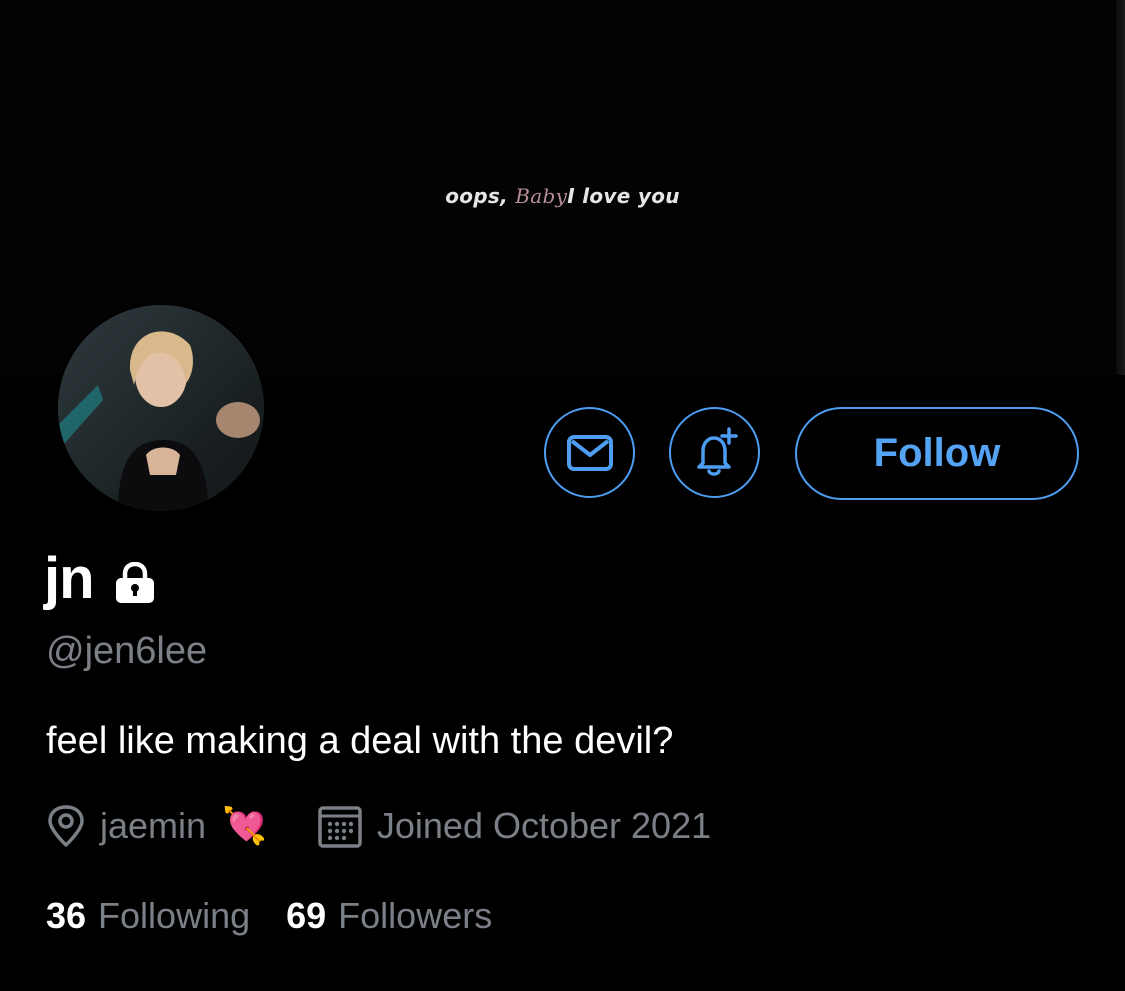  I want to click on following-link: 36 Following, so click(148, 916).